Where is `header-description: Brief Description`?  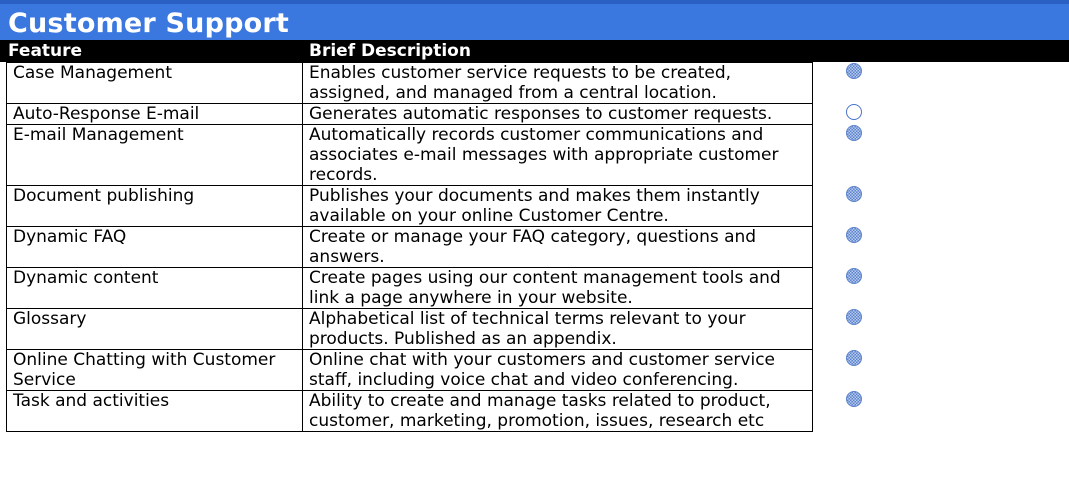
header-description: Brief Description is located at coordinates (390, 51).